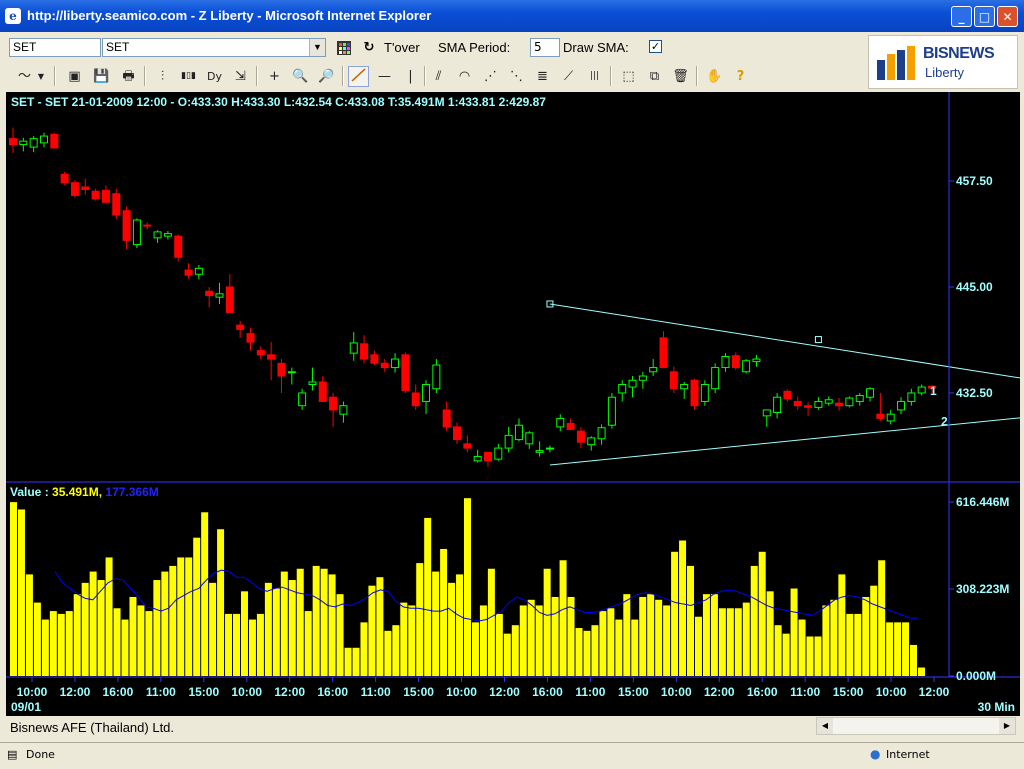 This screenshot has height=769, width=1024. Describe the element at coordinates (680, 76) in the screenshot. I see `delete-all-icon: 🗑` at that location.